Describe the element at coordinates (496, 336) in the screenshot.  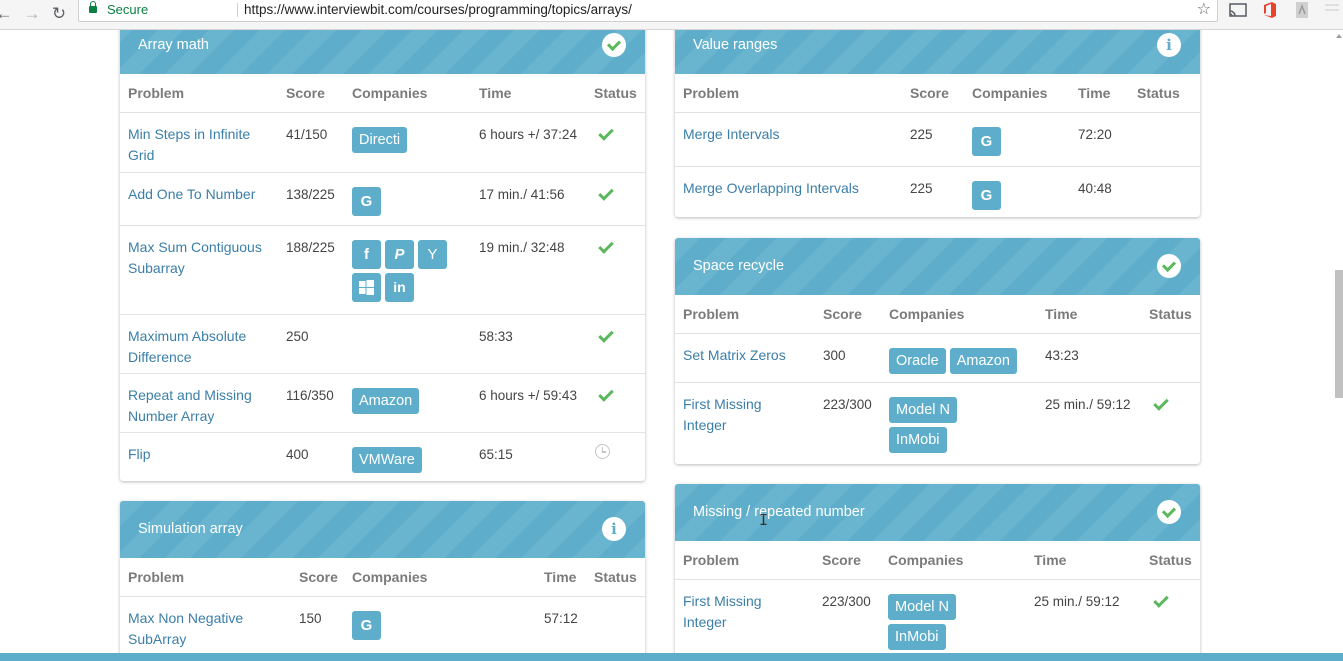
I see `time-value: 58:33` at that location.